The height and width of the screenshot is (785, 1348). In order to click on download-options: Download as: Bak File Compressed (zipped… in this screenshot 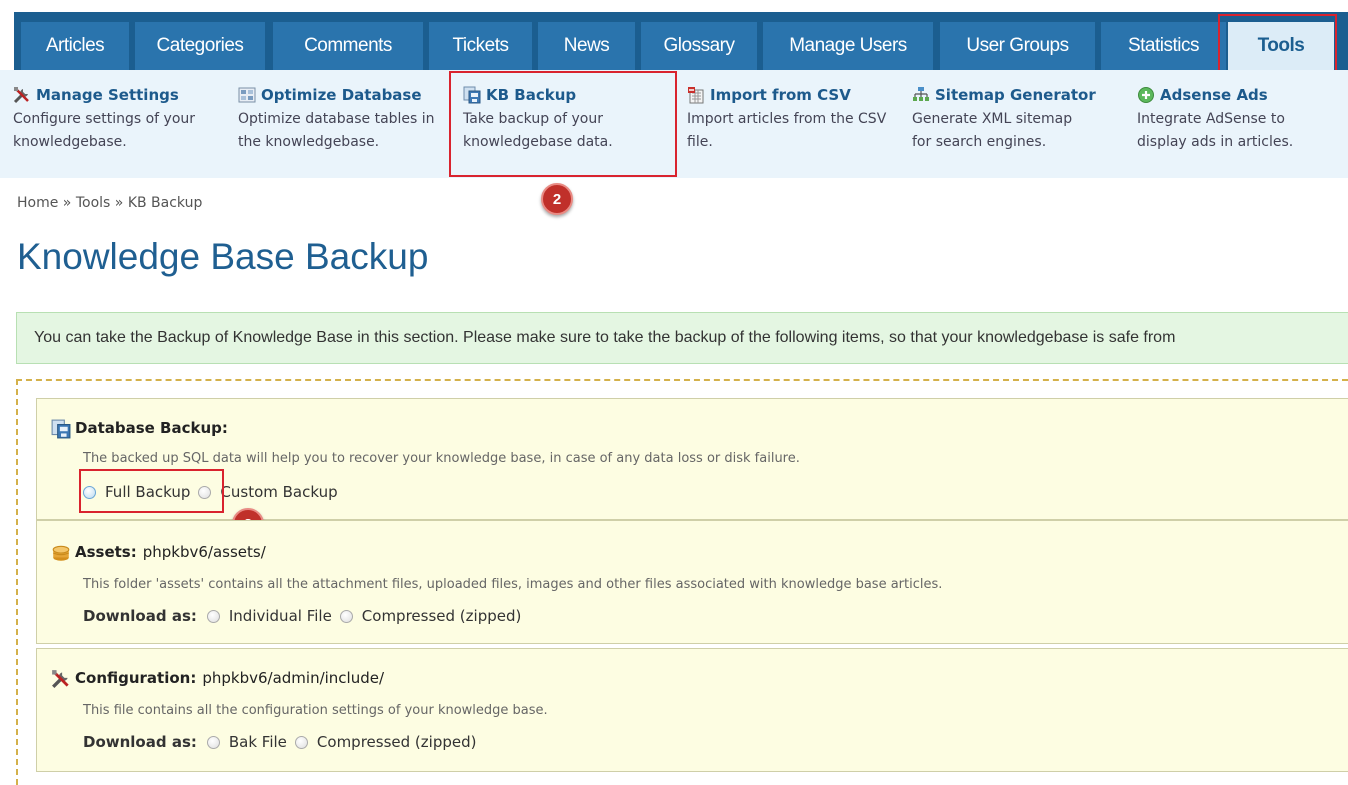, I will do `click(283, 742)`.